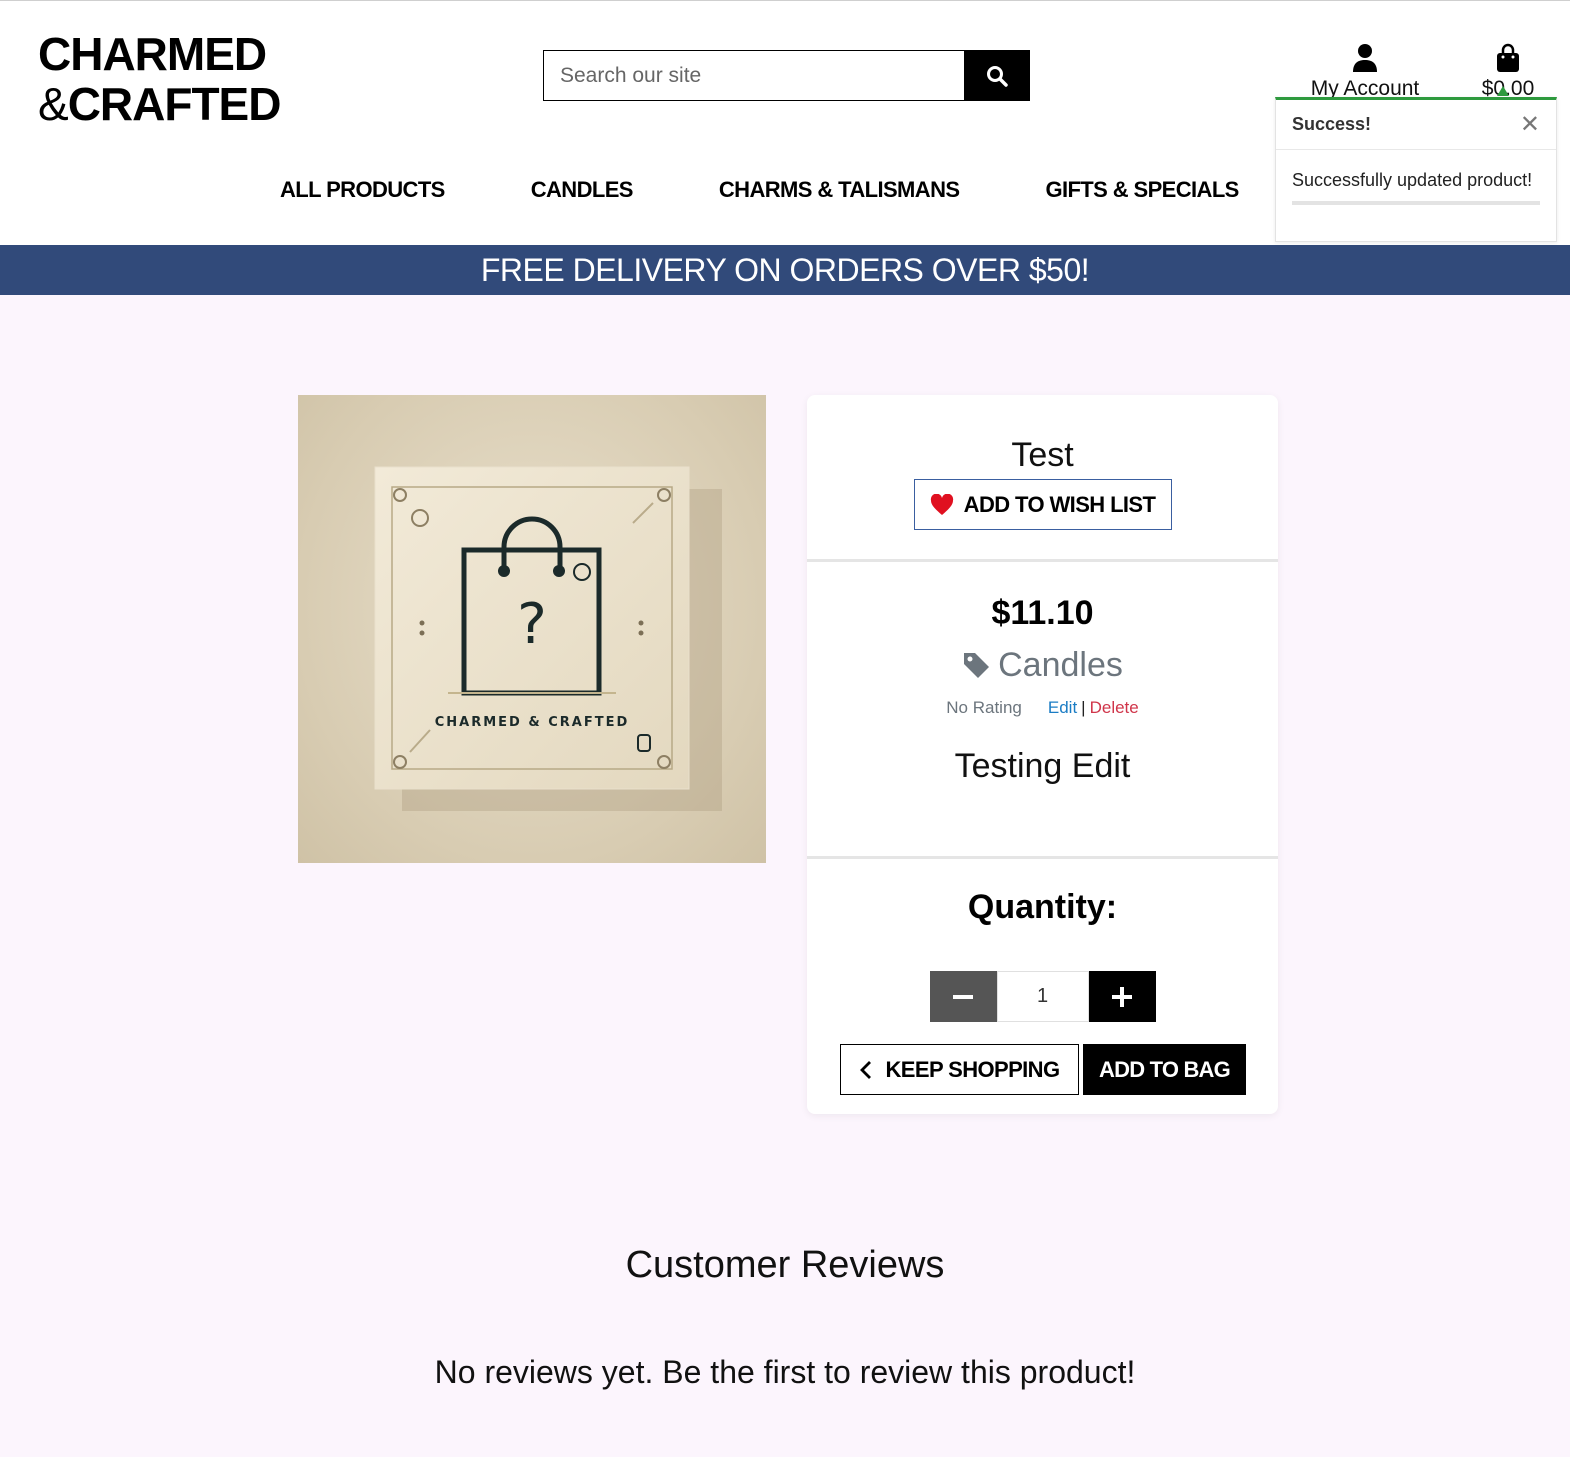 The height and width of the screenshot is (1457, 1570). I want to click on site-logo: CHARMED &CRAFTED, so click(160, 79).